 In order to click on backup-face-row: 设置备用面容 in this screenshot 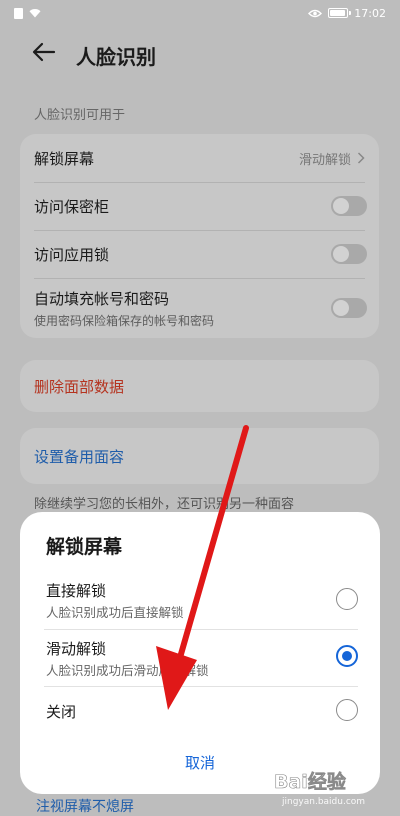, I will do `click(199, 456)`.